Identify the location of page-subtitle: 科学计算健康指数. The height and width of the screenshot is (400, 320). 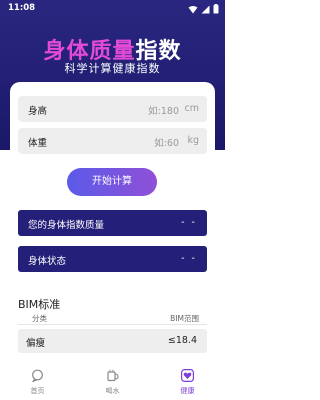
(112, 68).